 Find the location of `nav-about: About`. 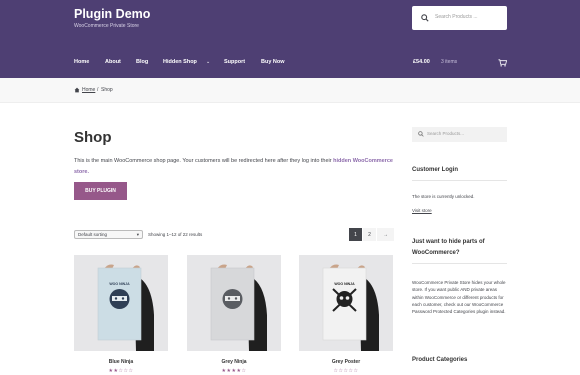

nav-about: About is located at coordinates (113, 62).